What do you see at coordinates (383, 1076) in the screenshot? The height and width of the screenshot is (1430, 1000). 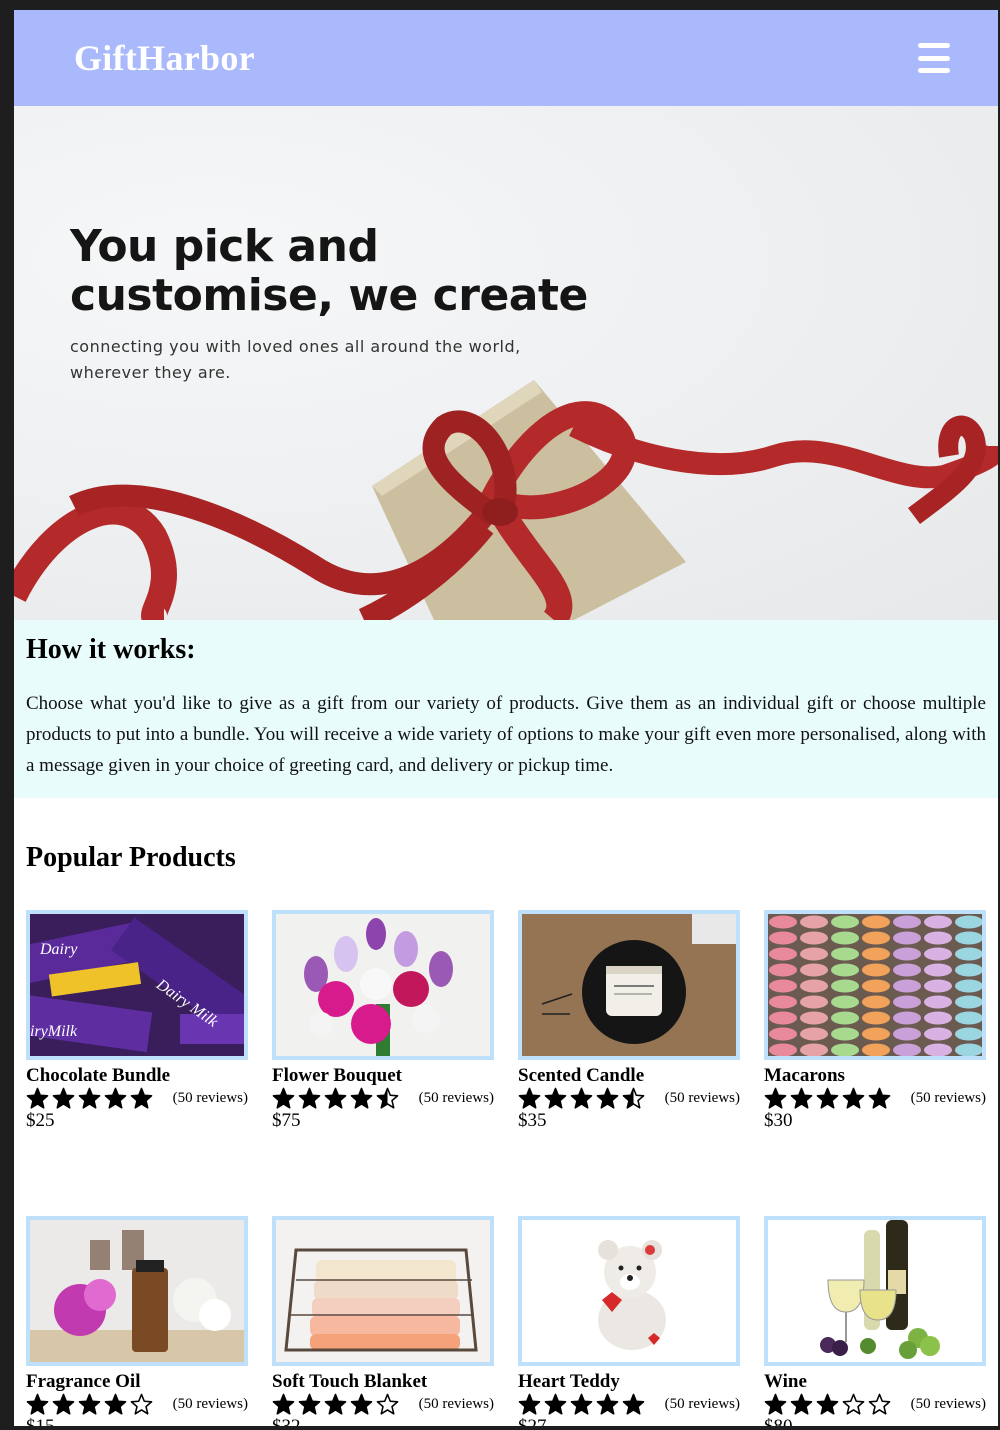 I see `product-name: Flower Bouquet` at bounding box center [383, 1076].